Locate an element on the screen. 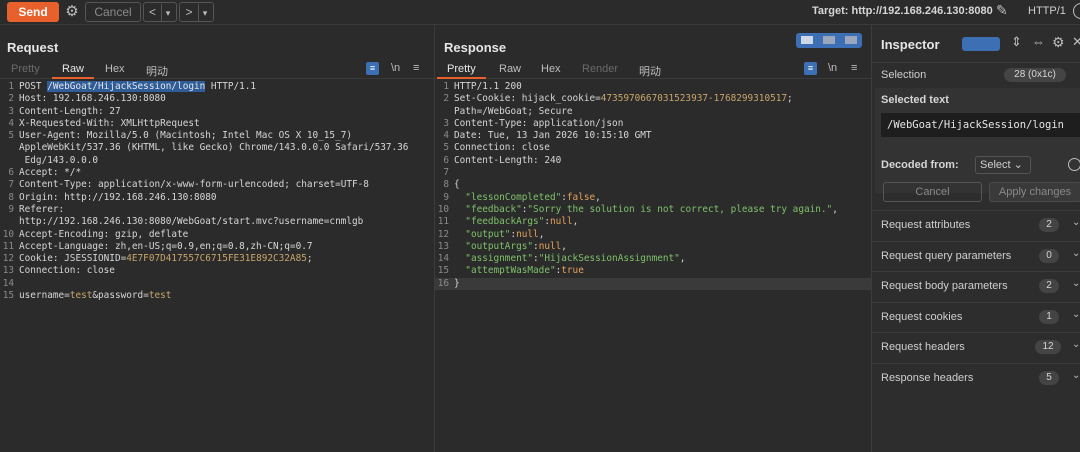 Image resolution: width=1080 pixels, height=452 pixels. selected-text-label: Selected text is located at coordinates (915, 100).